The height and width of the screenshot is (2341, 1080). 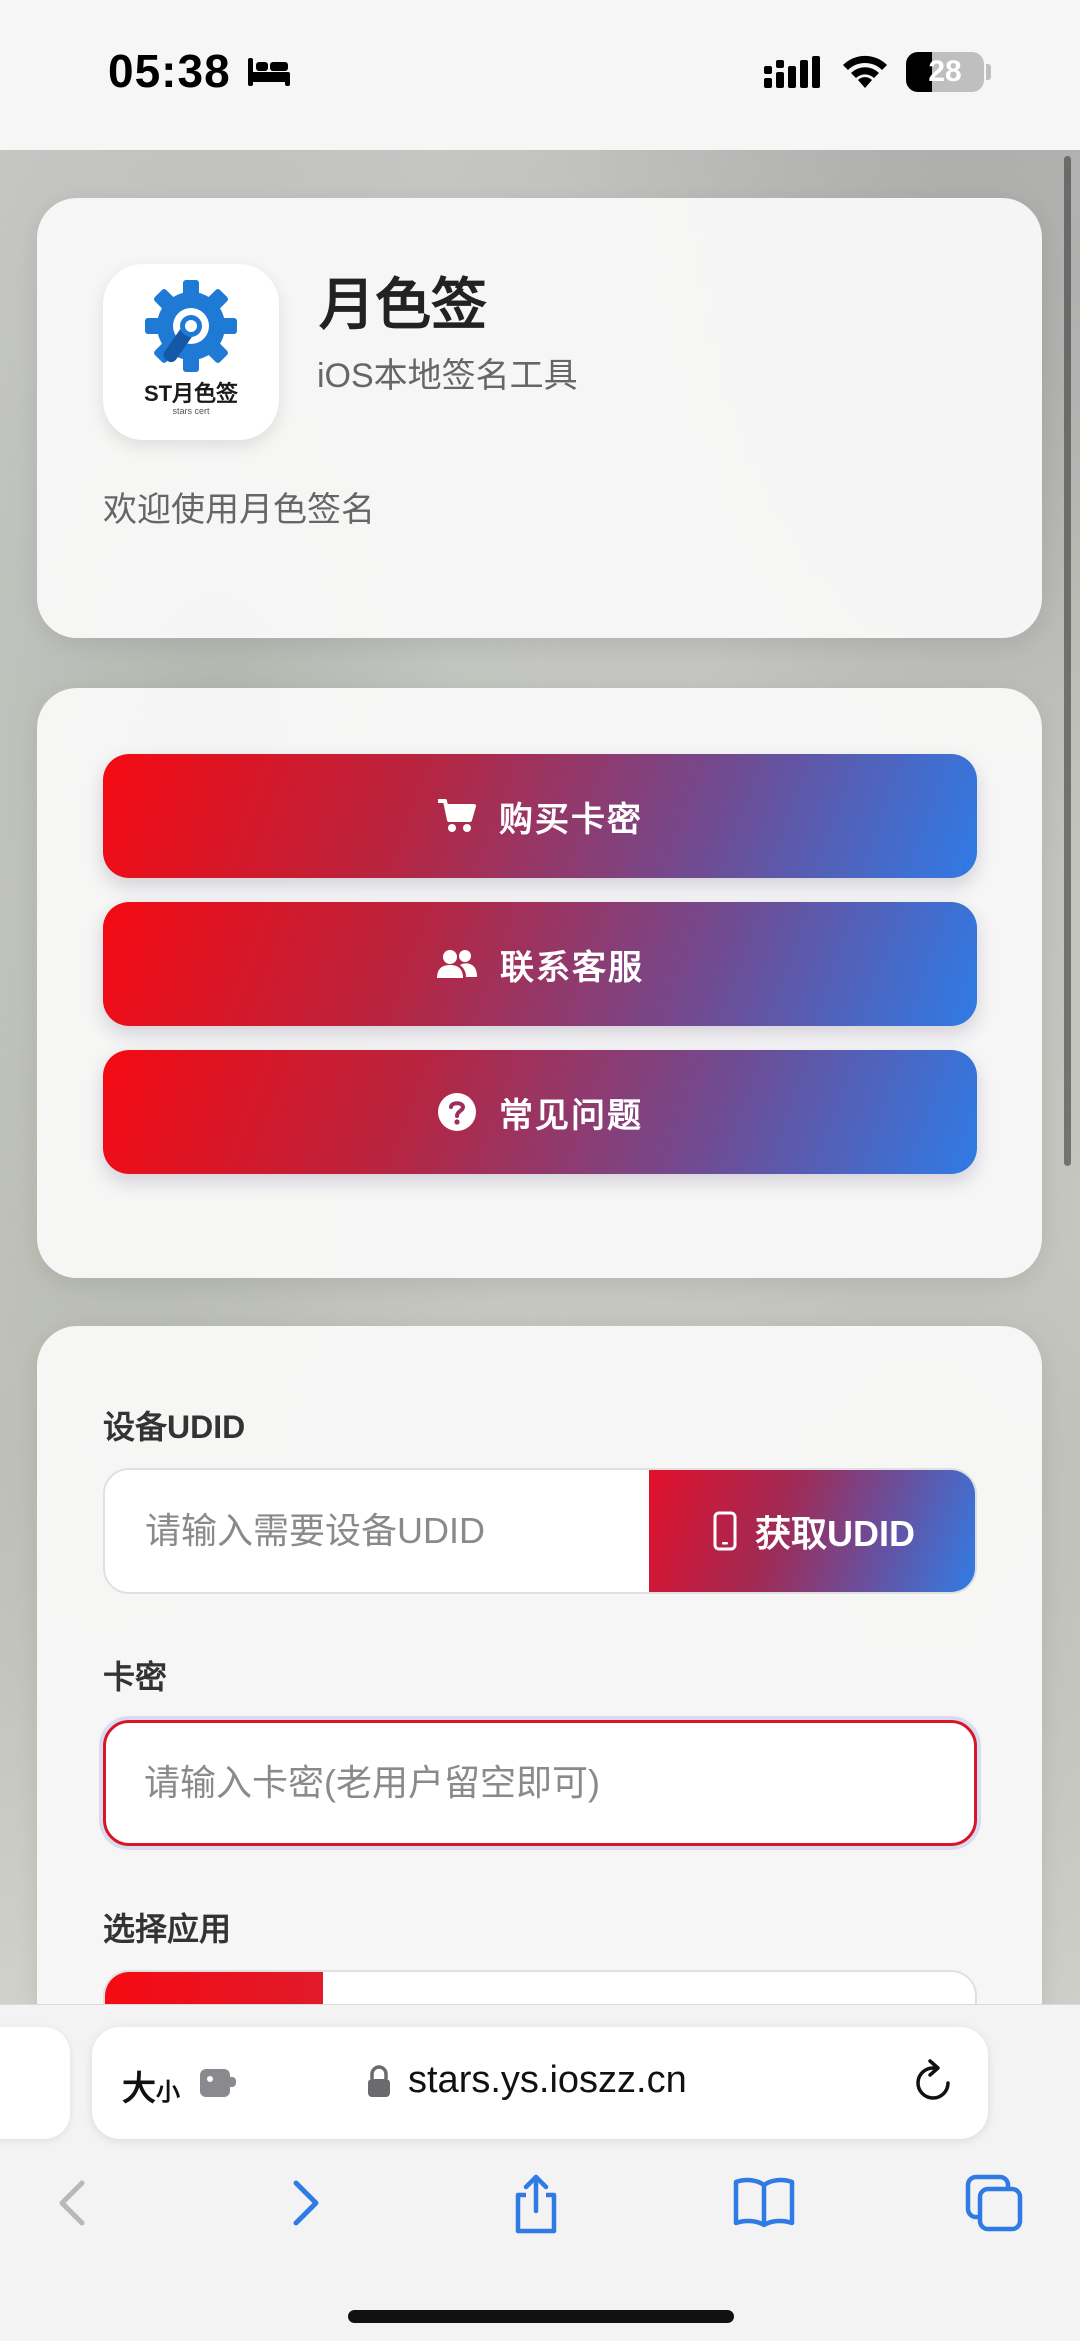 I want to click on udid-input, so click(x=377, y=1531).